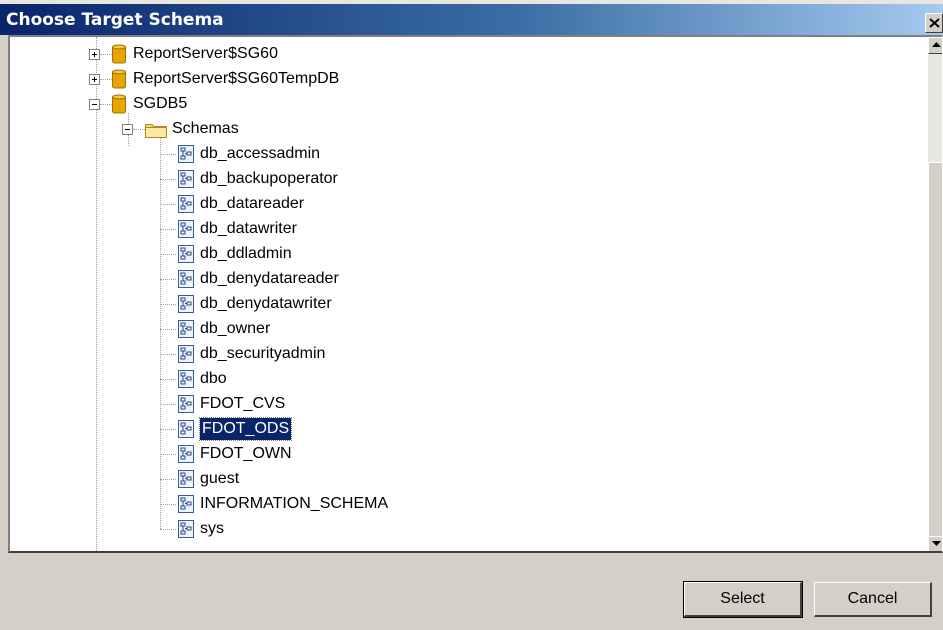 Image resolution: width=943 pixels, height=630 pixels. I want to click on schema-label: FDOT_ODS, so click(245, 429).